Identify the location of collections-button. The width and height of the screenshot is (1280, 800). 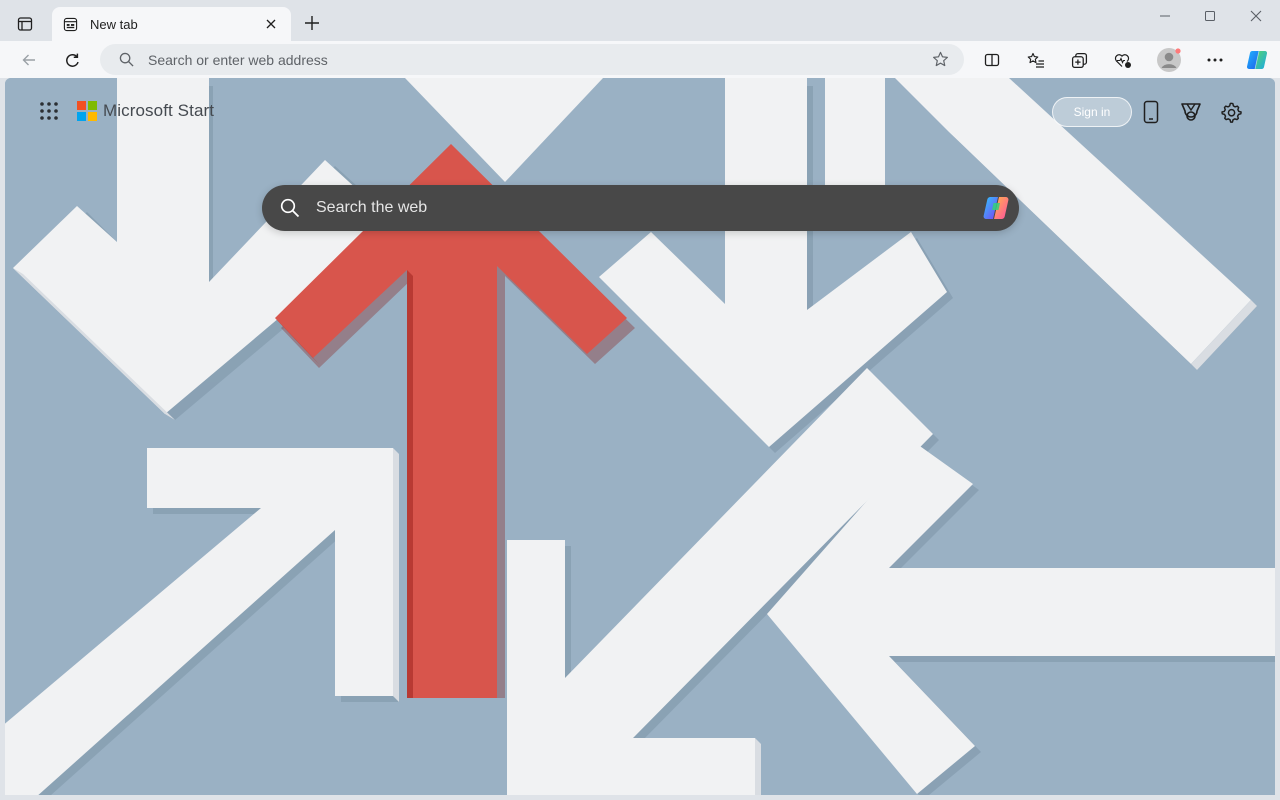
(1079, 60).